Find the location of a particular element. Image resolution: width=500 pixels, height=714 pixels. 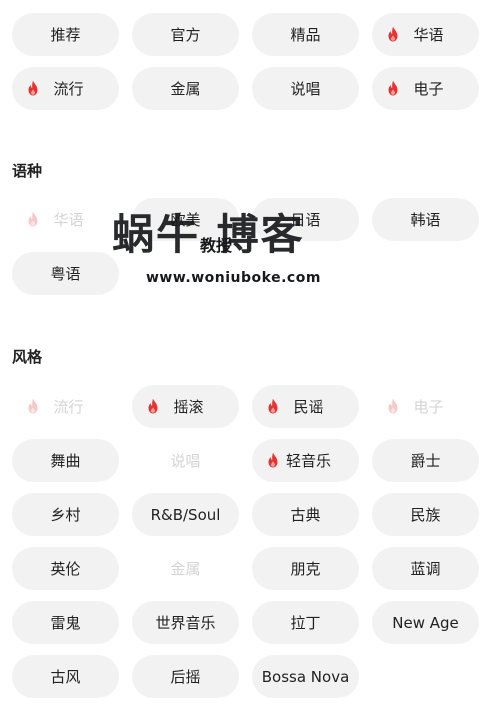

style-tag-21: 后摇 is located at coordinates (185, 676).